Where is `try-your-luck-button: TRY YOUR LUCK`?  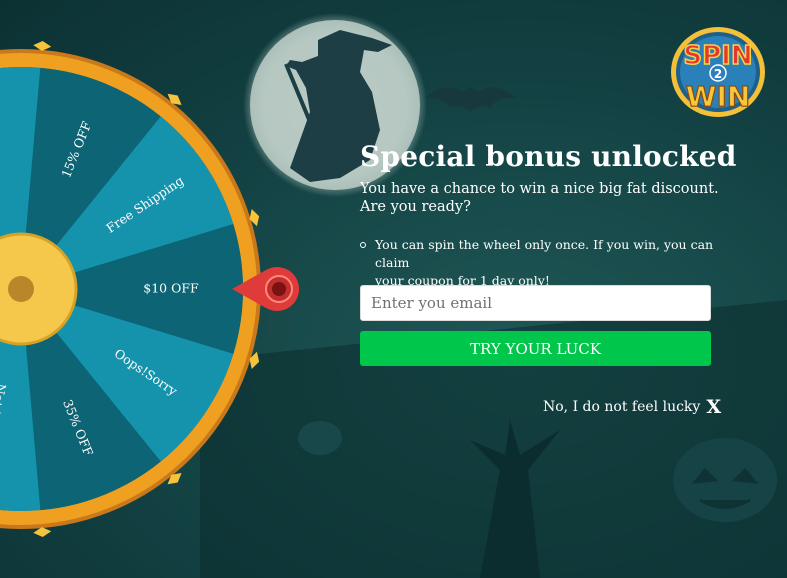 try-your-luck-button: TRY YOUR LUCK is located at coordinates (535, 348).